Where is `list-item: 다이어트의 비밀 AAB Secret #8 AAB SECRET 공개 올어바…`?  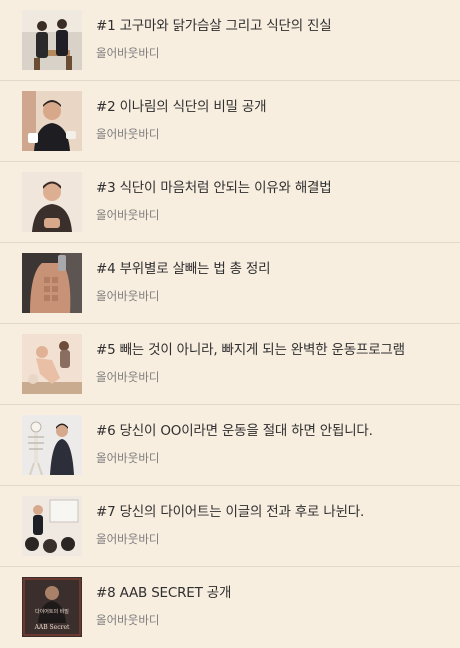 list-item: 다이어트의 비밀 AAB Secret #8 AAB SECRET 공개 올어바… is located at coordinates (230, 607).